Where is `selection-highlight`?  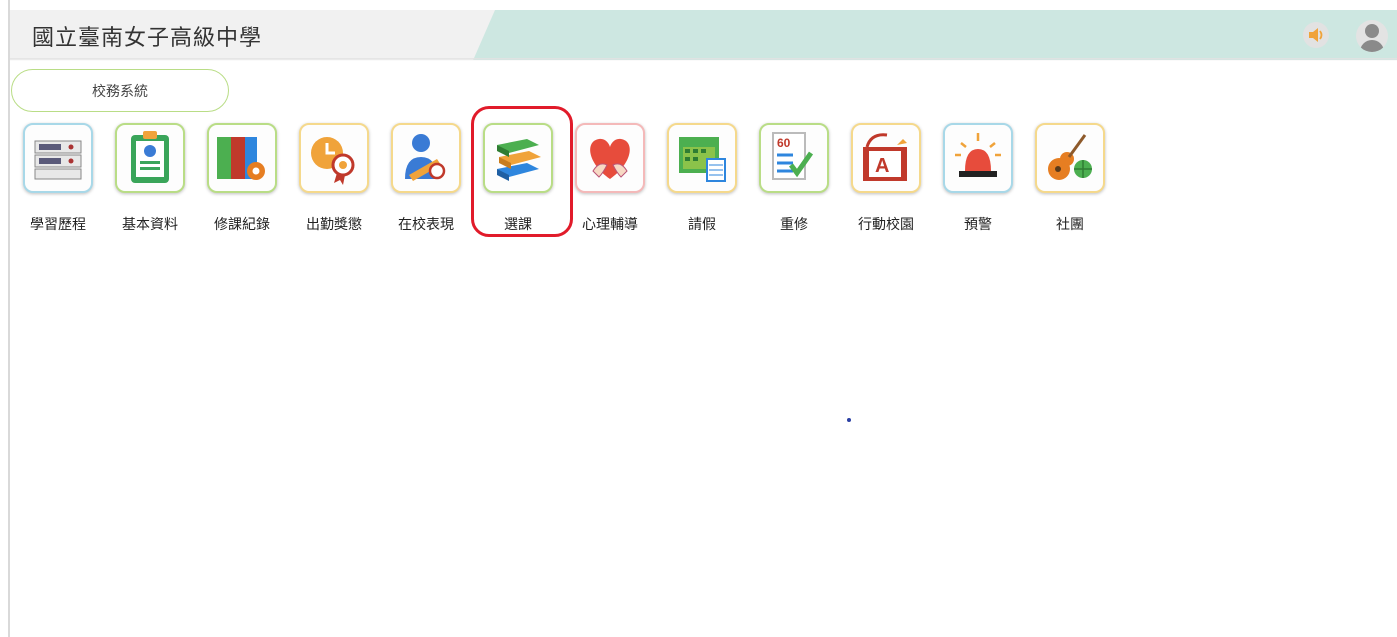
selection-highlight is located at coordinates (522, 171).